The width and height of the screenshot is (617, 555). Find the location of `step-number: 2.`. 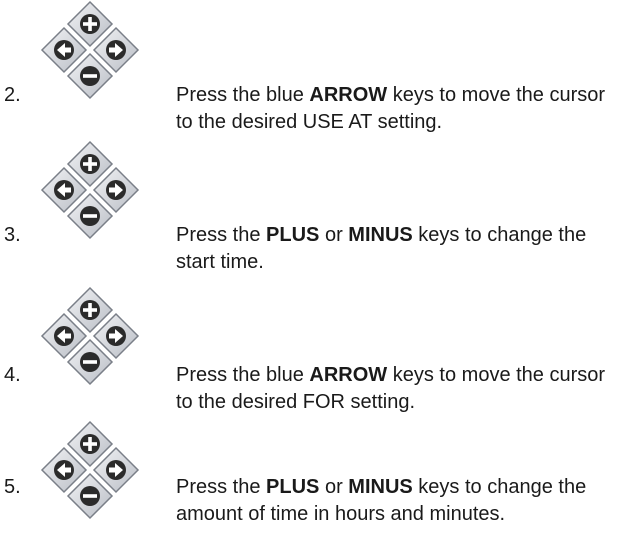

step-number: 2. is located at coordinates (12, 95).